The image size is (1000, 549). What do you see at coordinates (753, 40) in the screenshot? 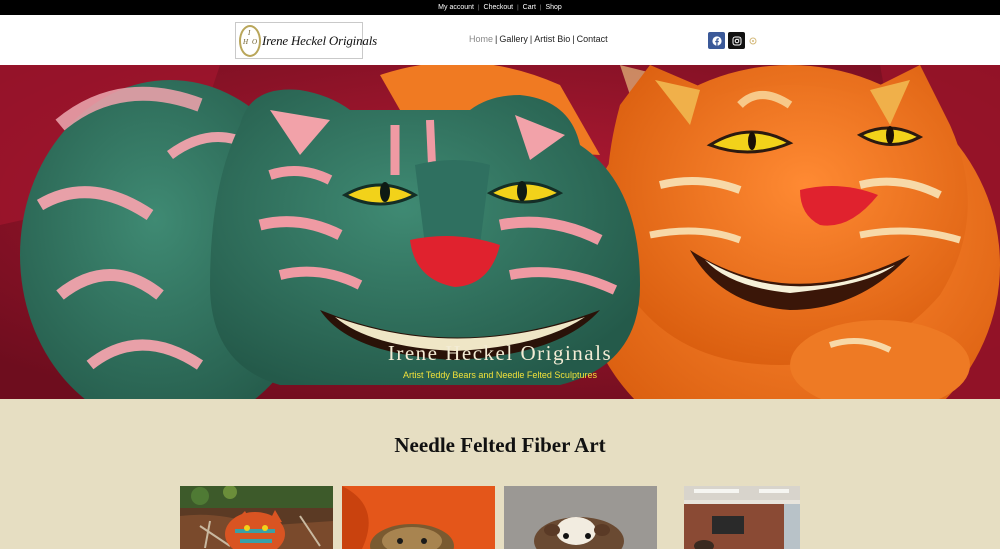
I see `other-social-icon` at bounding box center [753, 40].